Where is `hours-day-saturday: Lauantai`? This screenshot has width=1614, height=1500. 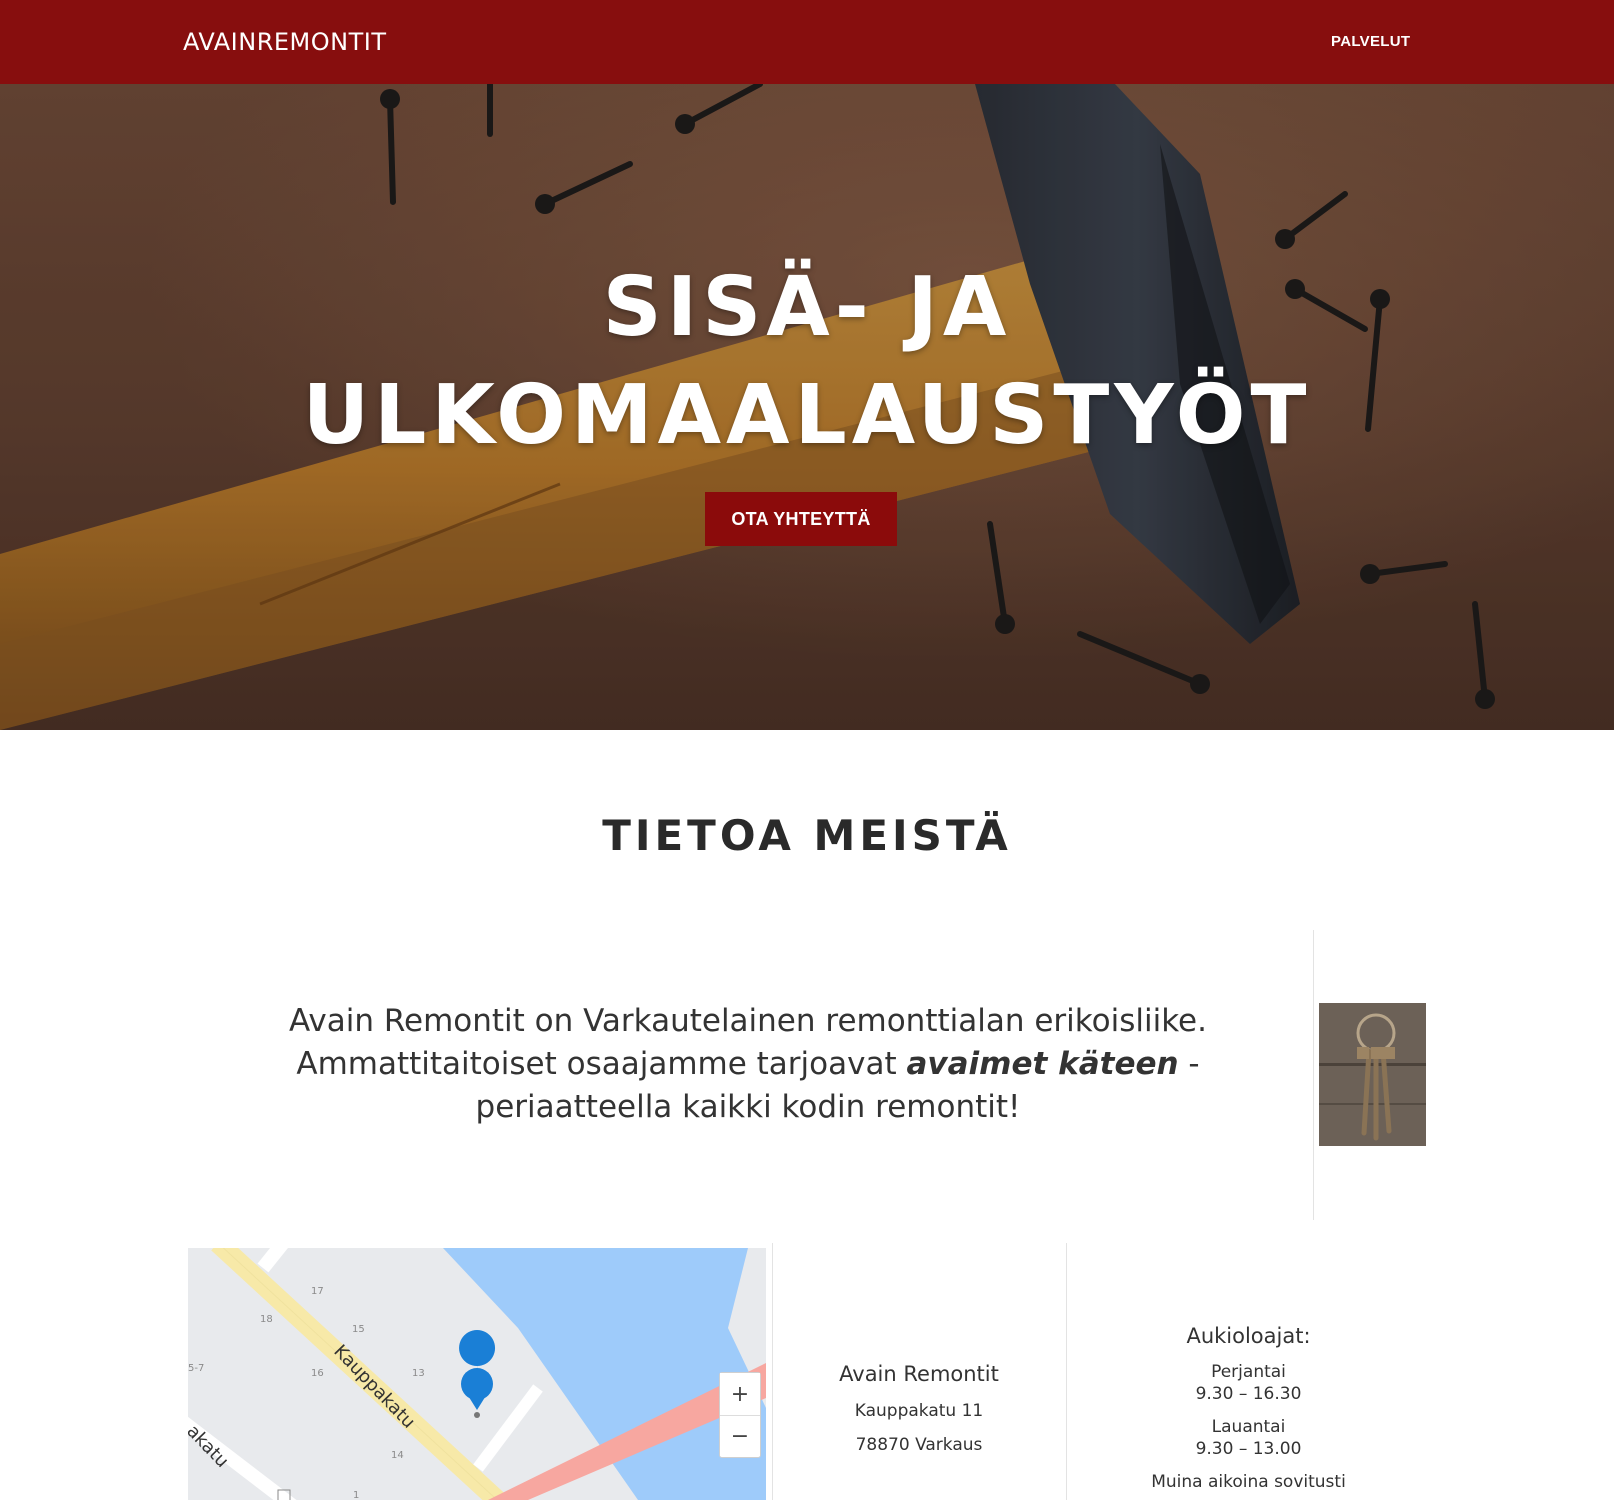
hours-day-saturday: Lauantai is located at coordinates (1248, 1427).